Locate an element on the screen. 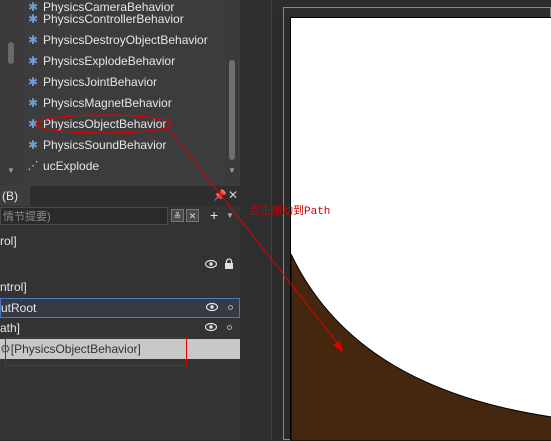 Image resolution: width=551 pixels, height=441 pixels. behavior-label: PhysicsObjectBehavior is located at coordinates (105, 123).